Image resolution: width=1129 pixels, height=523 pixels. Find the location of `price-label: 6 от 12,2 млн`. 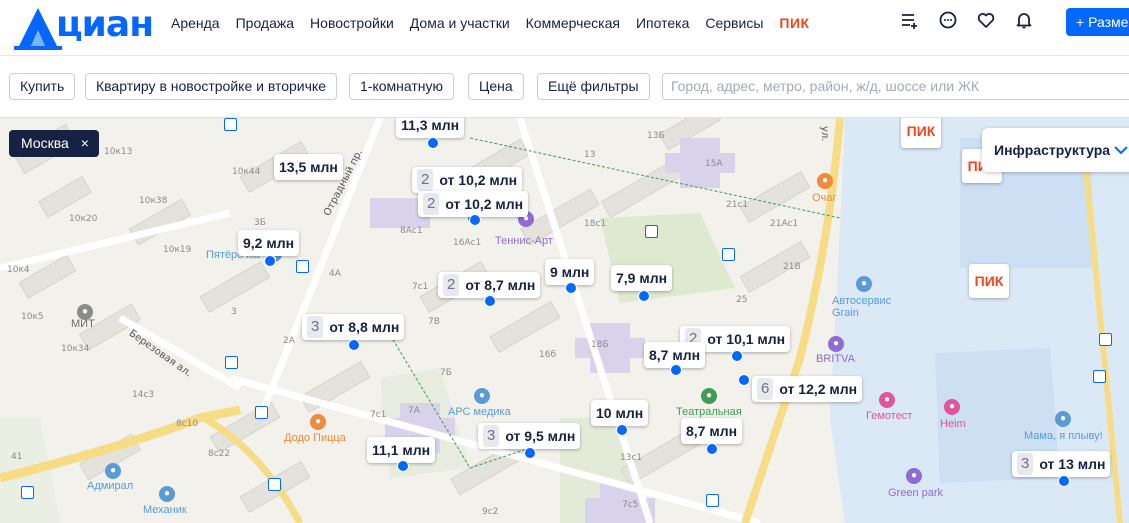

price-label: 6 от 12,2 млн is located at coordinates (807, 389).